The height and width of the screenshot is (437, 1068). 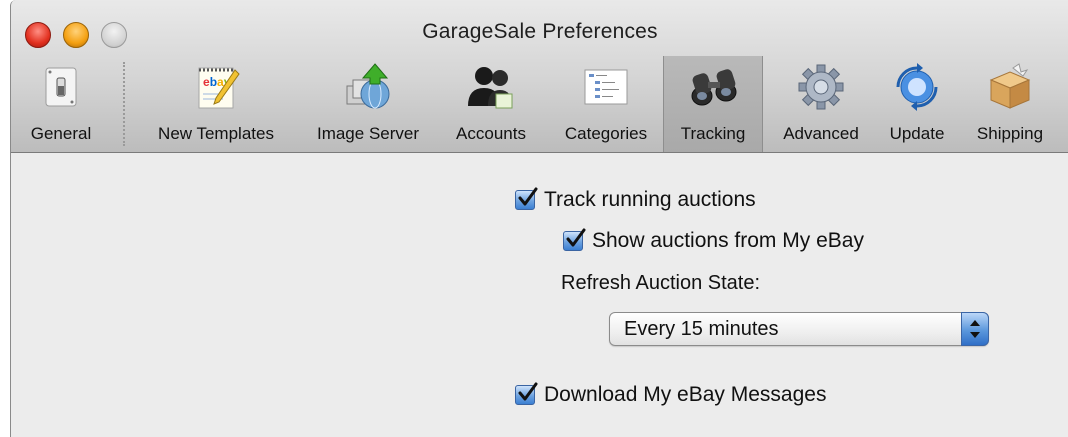 I want to click on tab-tracking: Tracking, so click(x=713, y=104).